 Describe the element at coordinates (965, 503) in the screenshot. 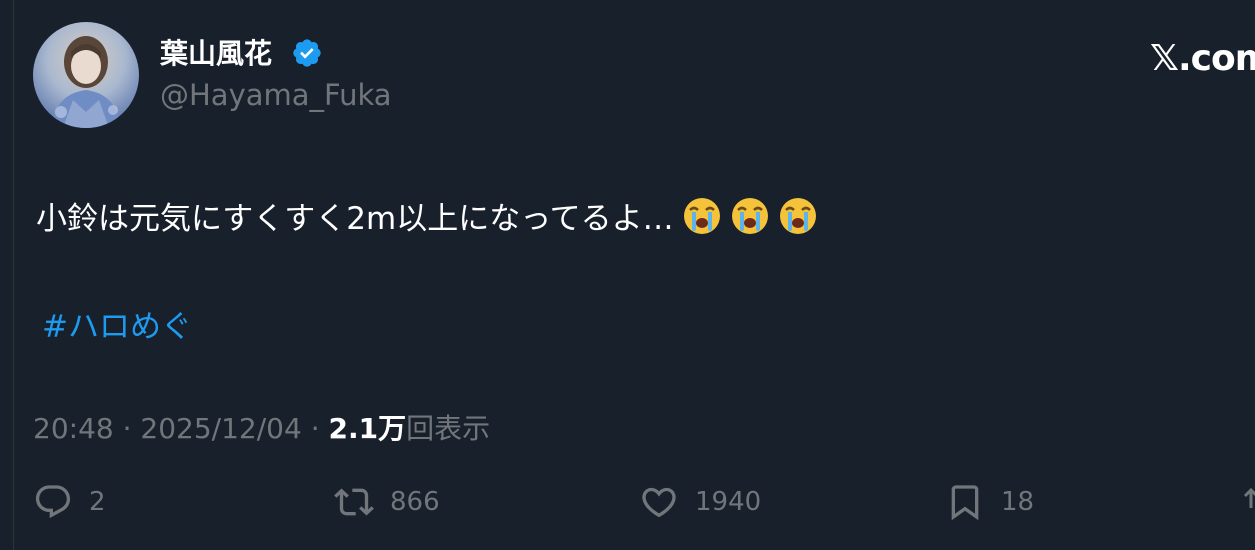

I see `bookmark-icon` at that location.